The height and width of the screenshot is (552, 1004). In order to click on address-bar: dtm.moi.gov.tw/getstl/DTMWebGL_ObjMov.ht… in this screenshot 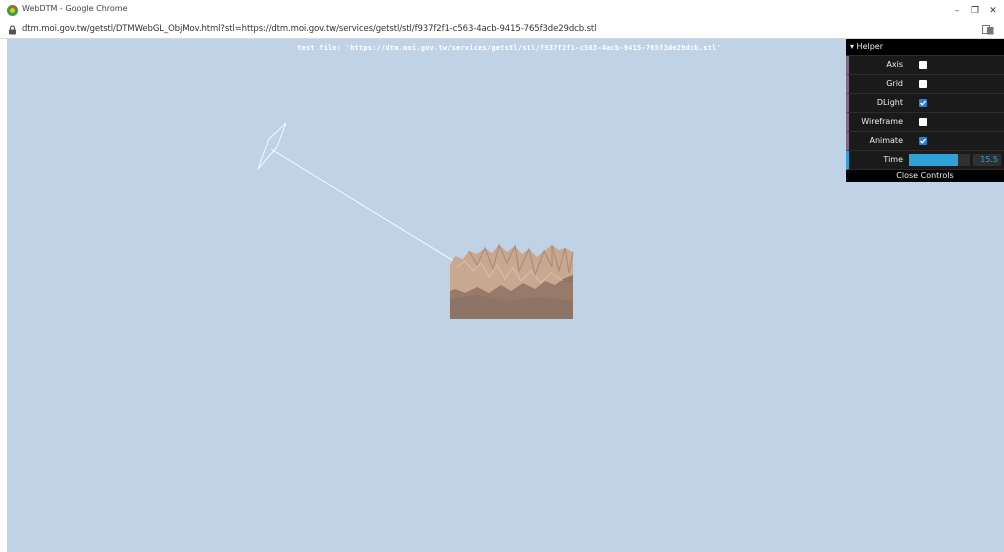, I will do `click(502, 30)`.